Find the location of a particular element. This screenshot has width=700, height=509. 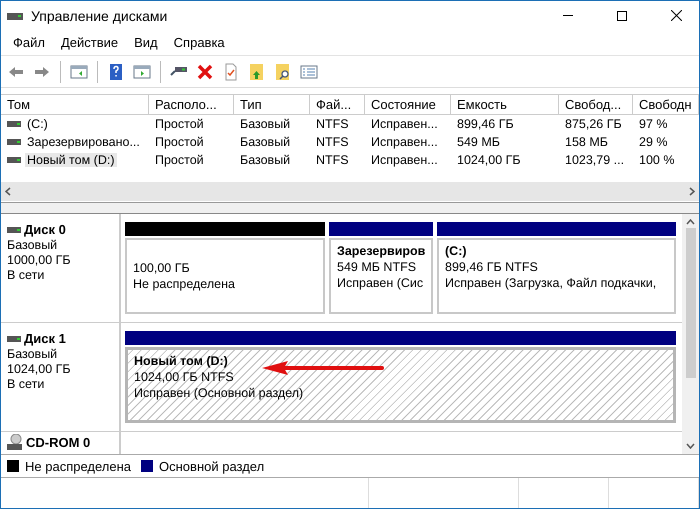

table-cell-text: 100 % is located at coordinates (657, 160).